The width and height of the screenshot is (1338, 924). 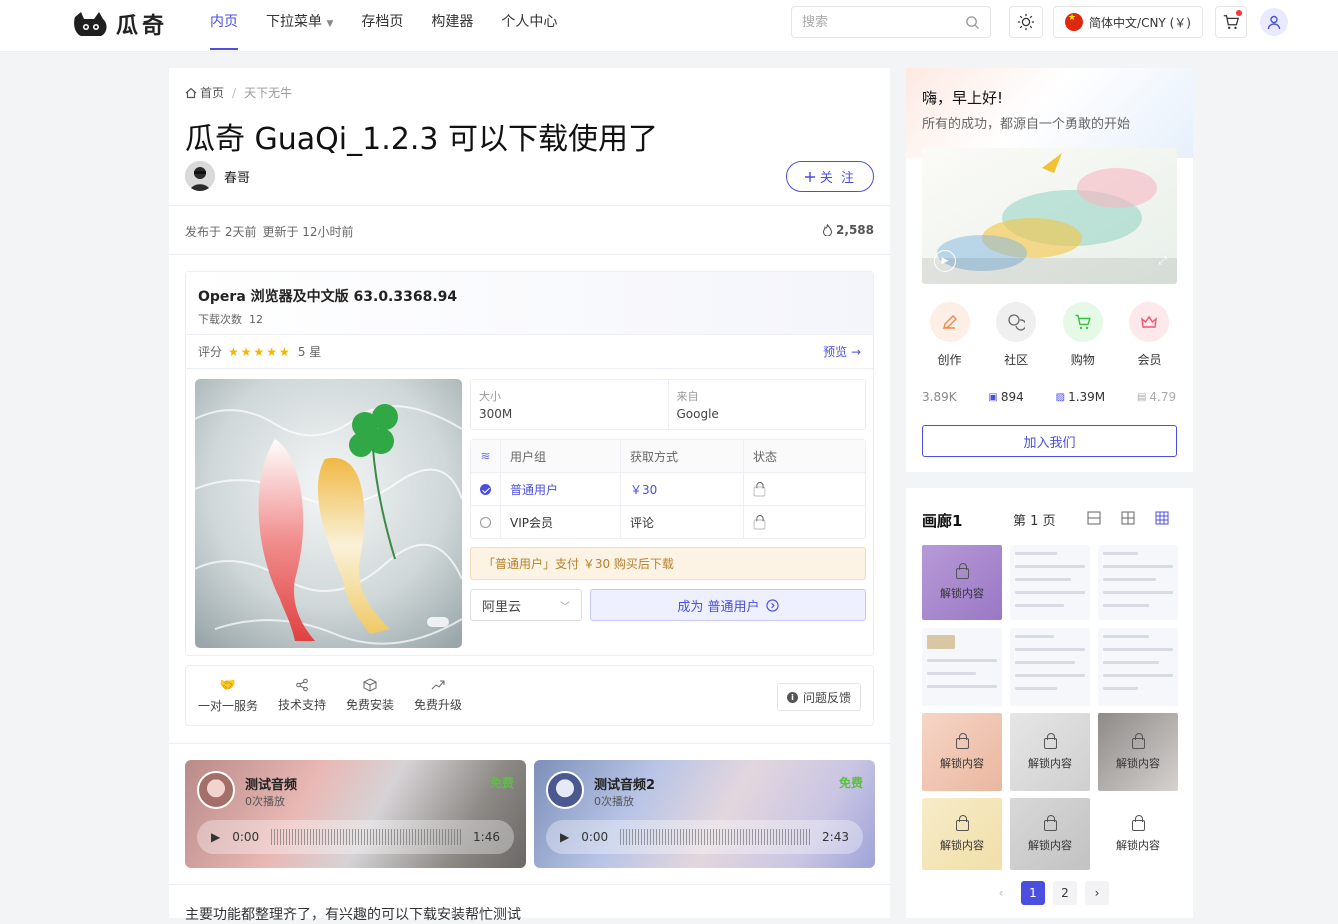 I want to click on join-us-button: 加入我们, so click(x=1049, y=441).